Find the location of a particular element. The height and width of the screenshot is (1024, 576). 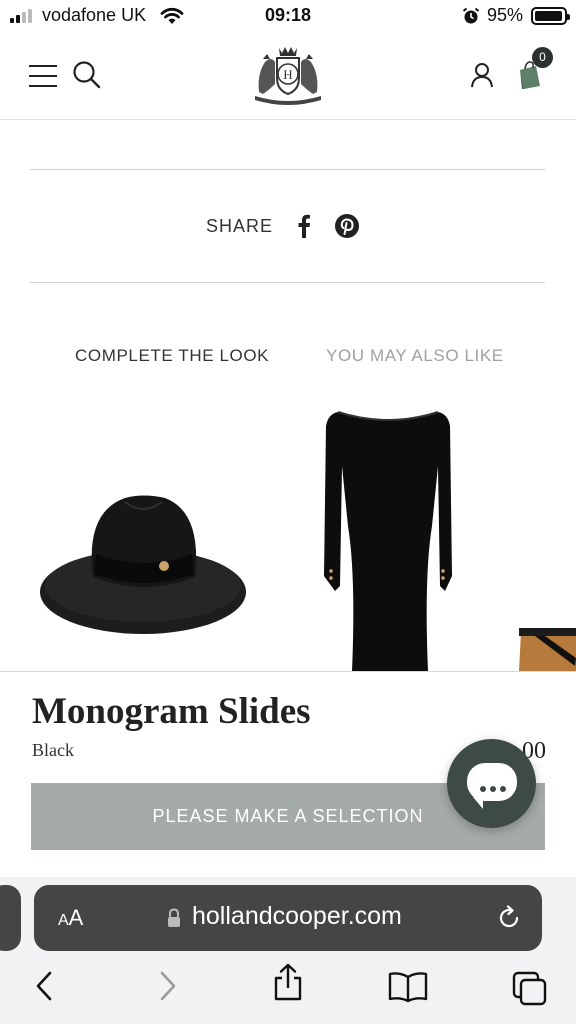

battery-icon is located at coordinates (550, 16).